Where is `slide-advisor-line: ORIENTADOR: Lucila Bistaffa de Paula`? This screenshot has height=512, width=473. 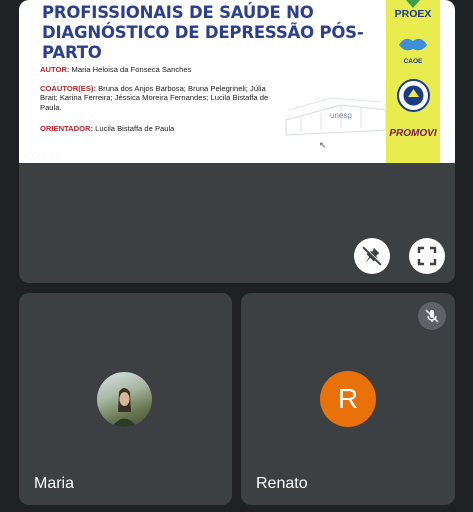 slide-advisor-line: ORIENTADOR: Lucila Bistaffa de Paula is located at coordinates (156, 128).